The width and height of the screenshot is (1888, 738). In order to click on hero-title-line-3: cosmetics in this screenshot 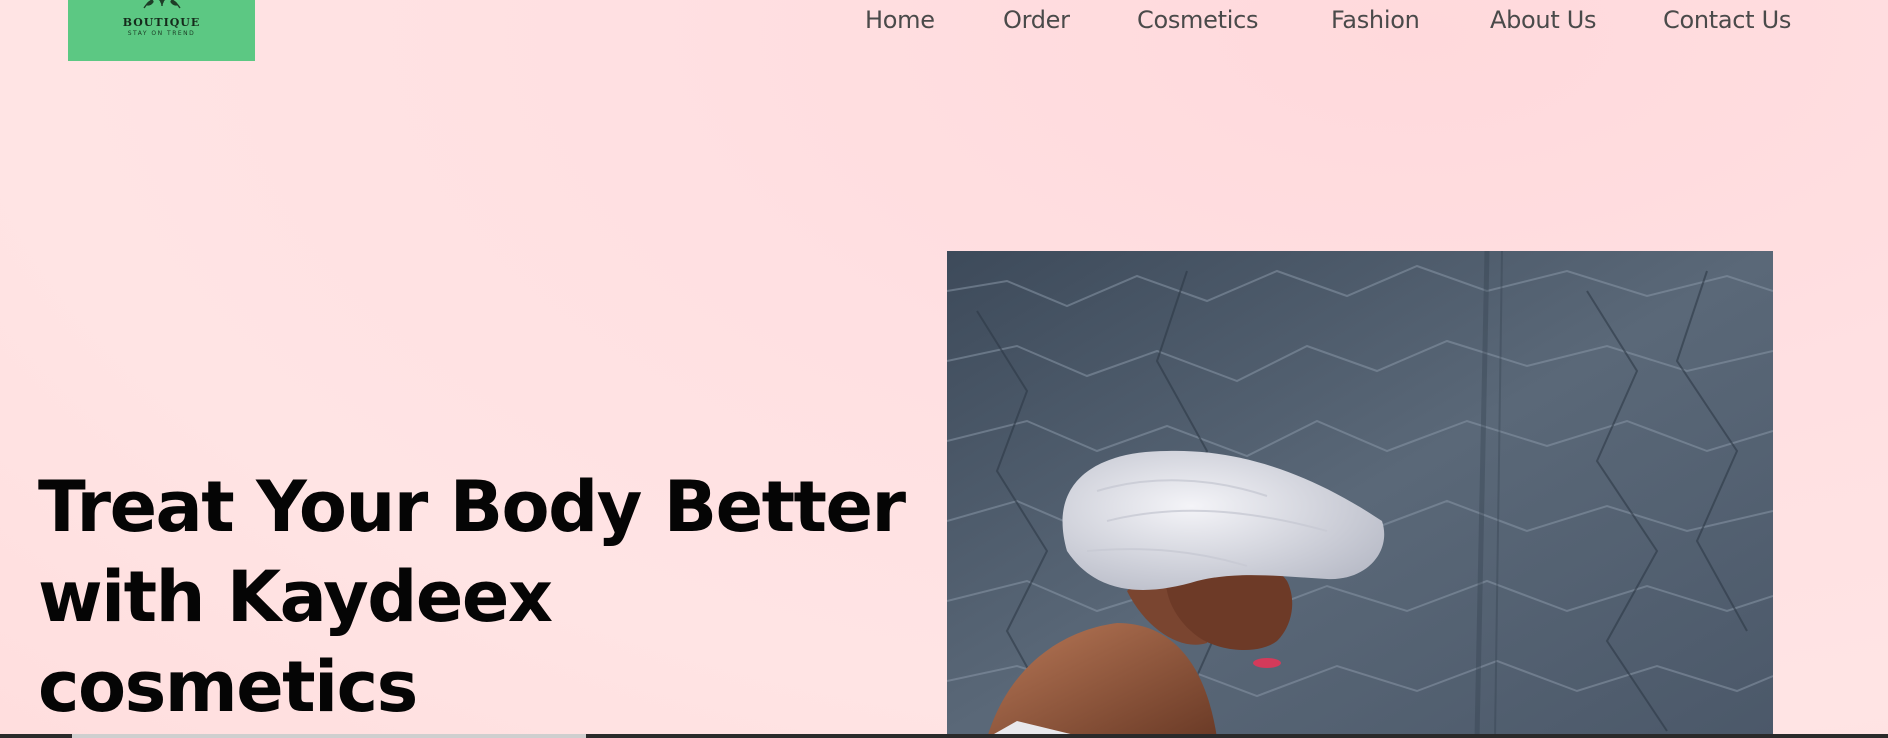, I will do `click(228, 687)`.